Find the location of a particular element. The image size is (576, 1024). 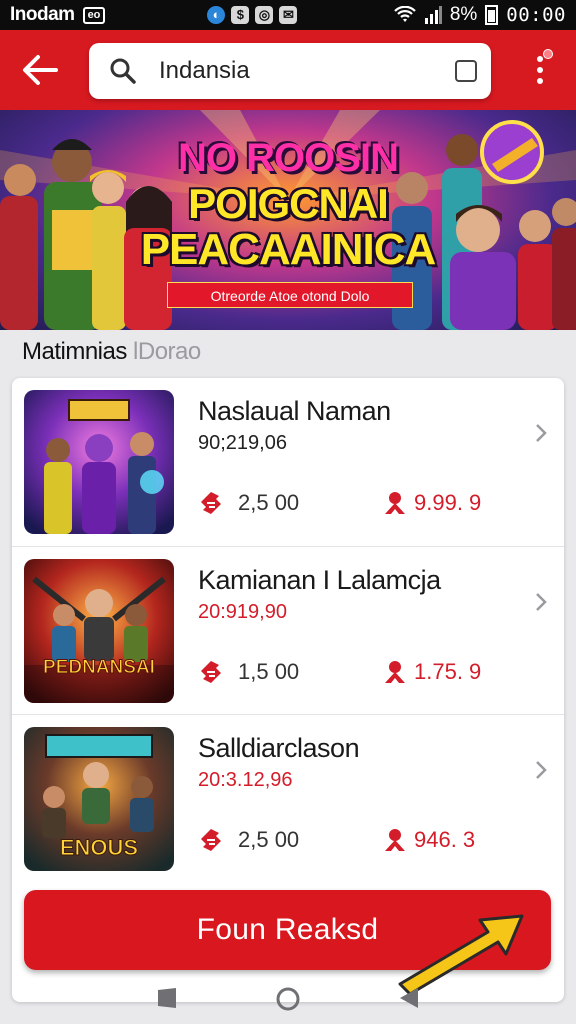

item-code: 20:919,90 is located at coordinates (242, 612).